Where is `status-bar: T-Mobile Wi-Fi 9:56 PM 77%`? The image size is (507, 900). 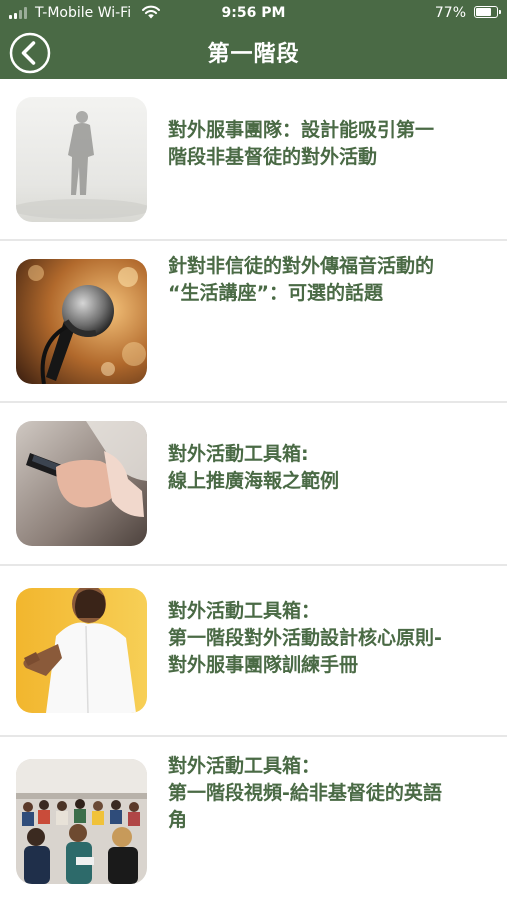
status-bar: T-Mobile Wi-Fi 9:56 PM 77% is located at coordinates (253, 13).